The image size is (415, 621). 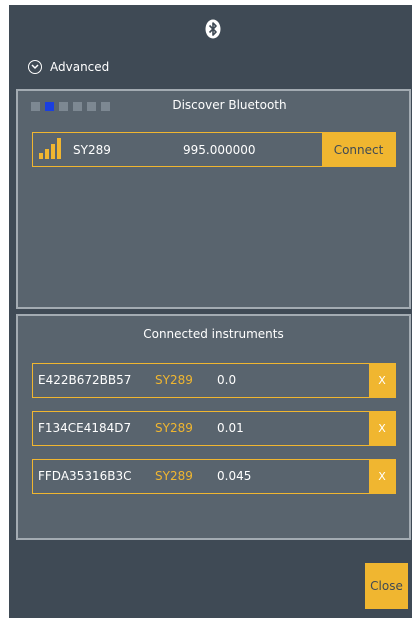 What do you see at coordinates (213, 29) in the screenshot?
I see `bluetooth-icon` at bounding box center [213, 29].